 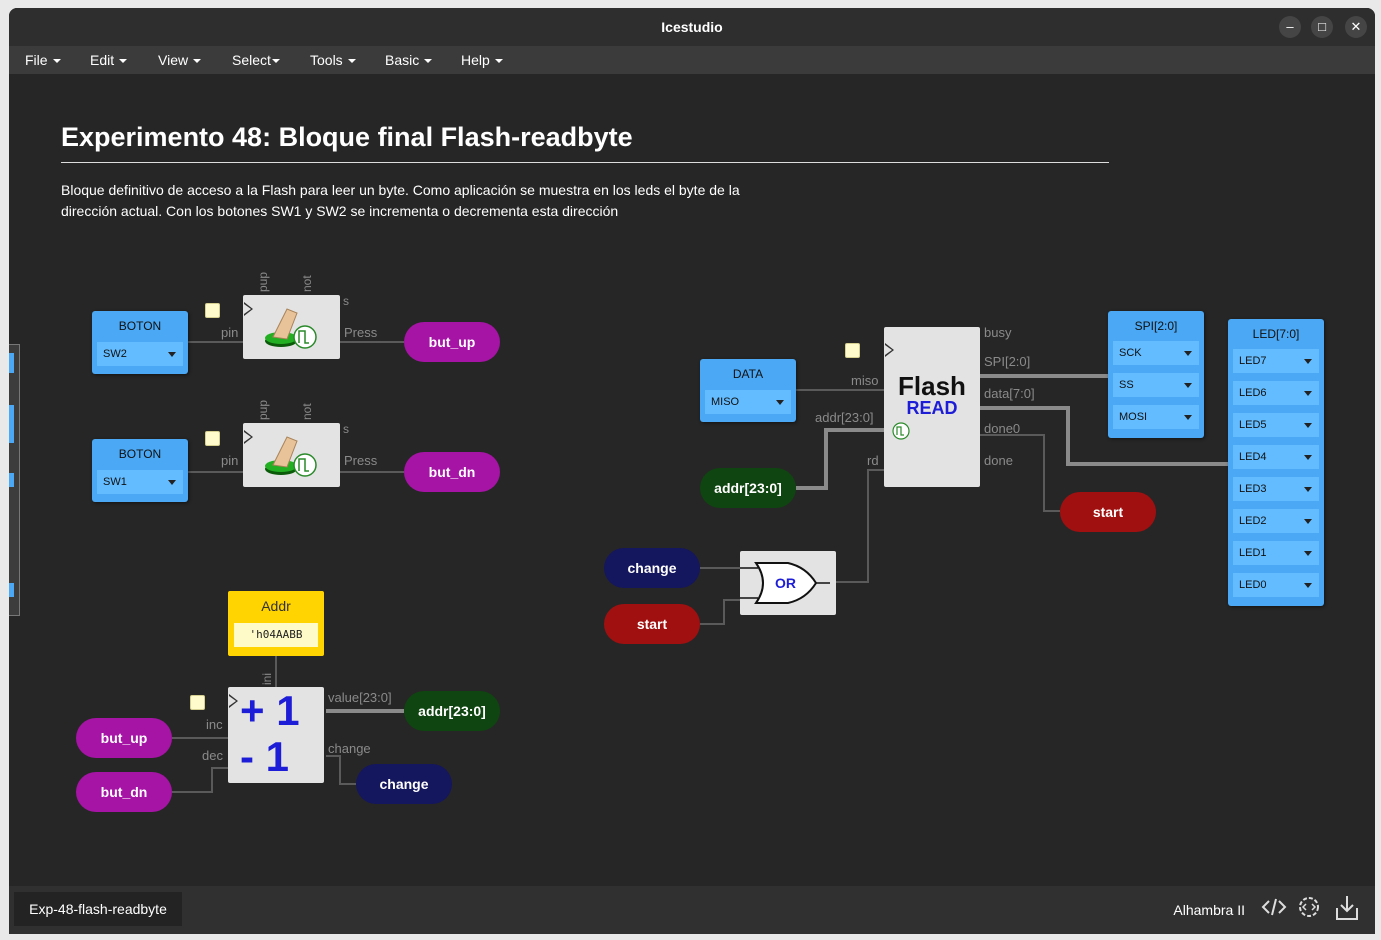 I want to click on pin-select: MISO, so click(x=748, y=402).